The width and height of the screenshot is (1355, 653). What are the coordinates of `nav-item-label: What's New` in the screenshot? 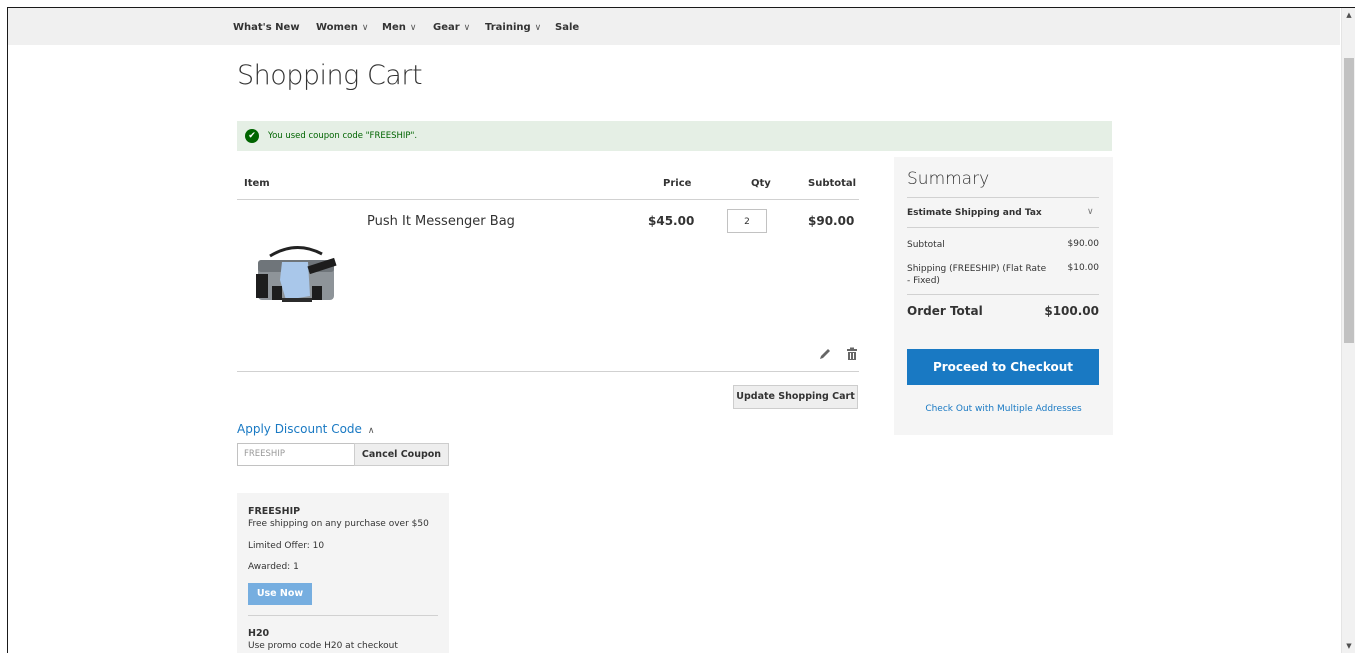 It's located at (266, 27).